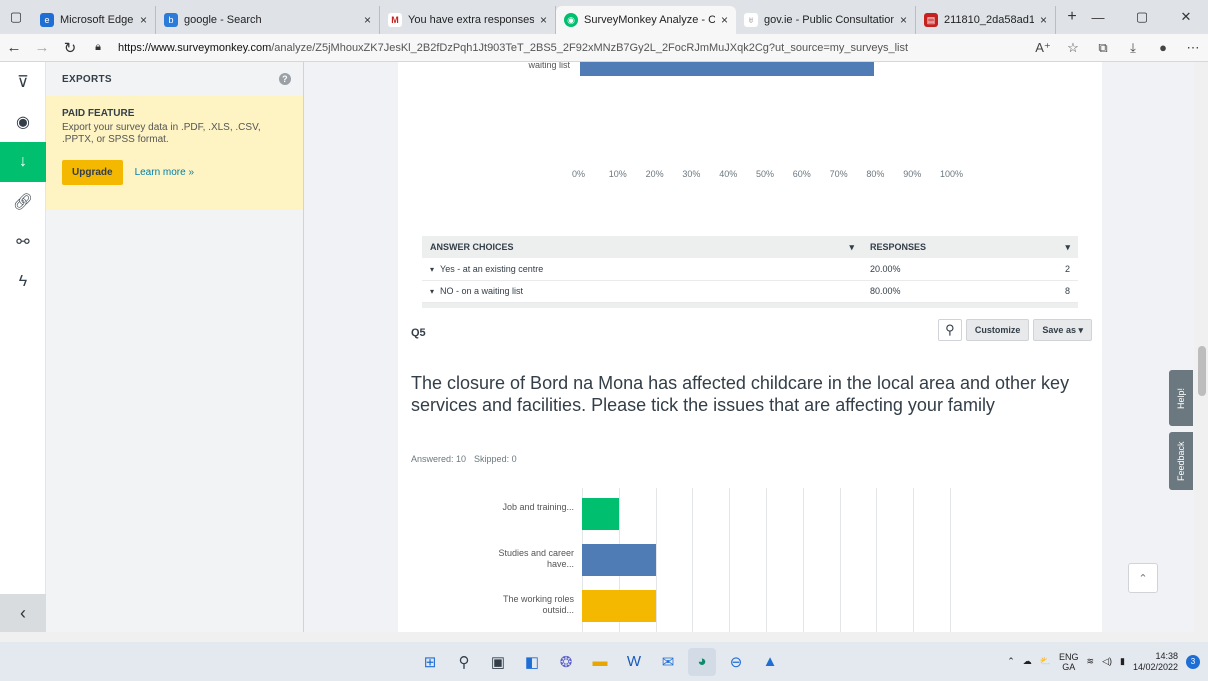 Image resolution: width=1208 pixels, height=681 pixels. I want to click on task-view-icon: ▣, so click(498, 662).